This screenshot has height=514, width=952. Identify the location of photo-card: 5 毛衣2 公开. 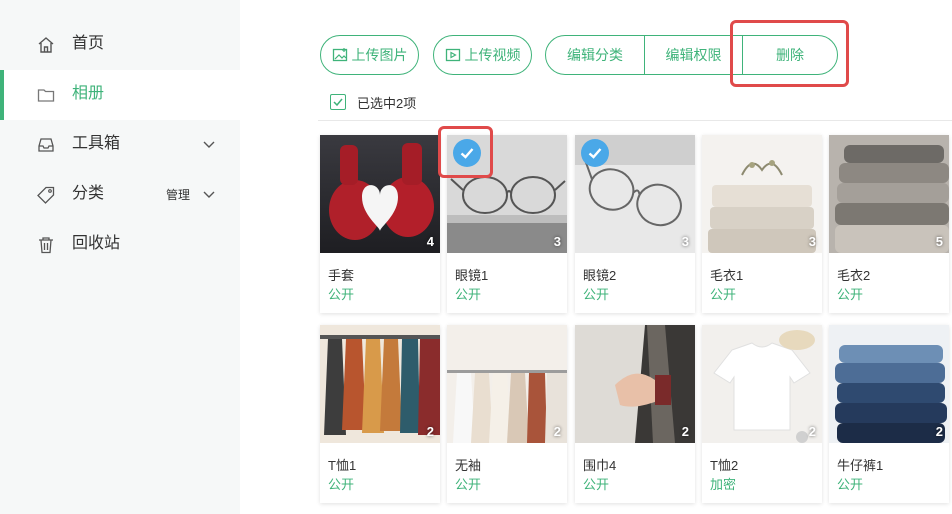
(889, 224).